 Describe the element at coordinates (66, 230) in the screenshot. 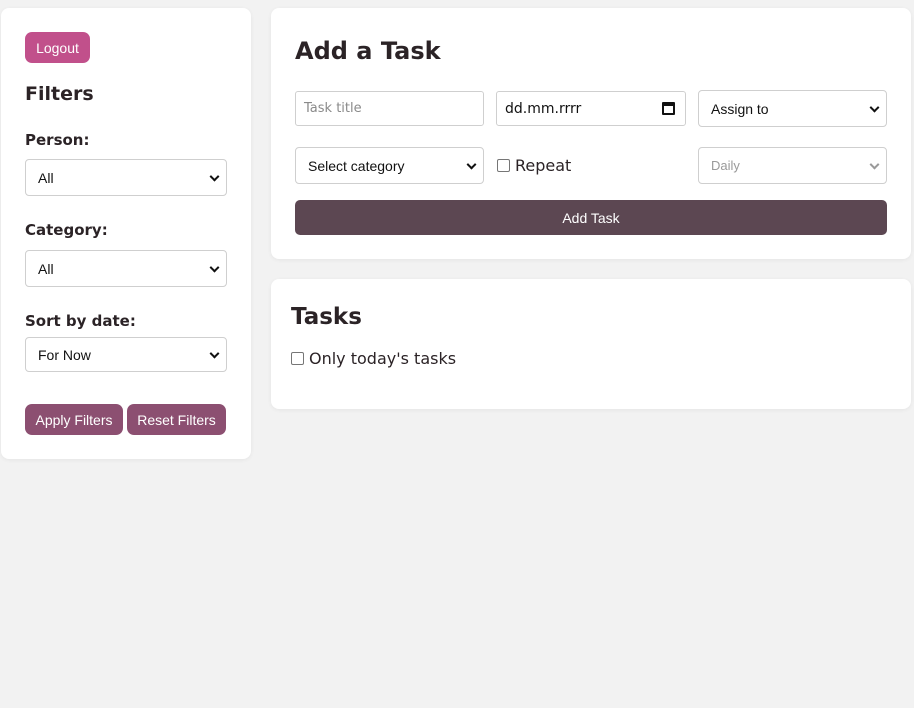

I see `category-label: Category:` at that location.